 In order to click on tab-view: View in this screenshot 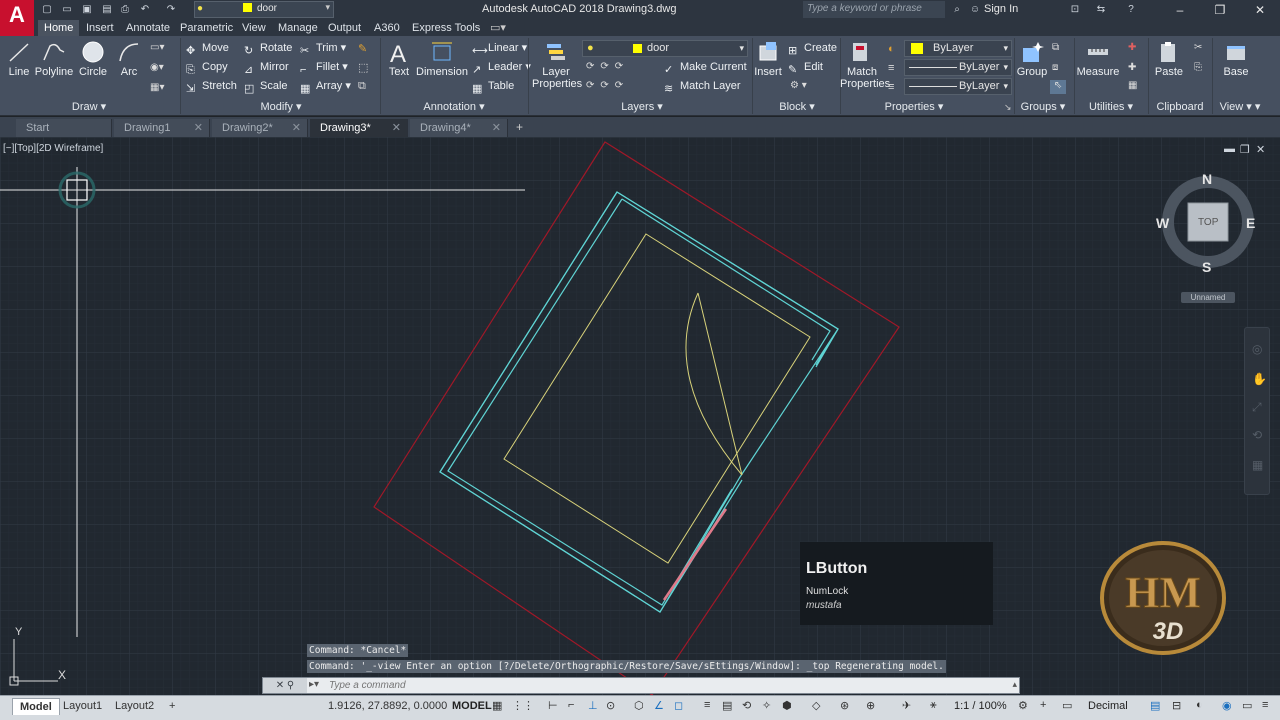, I will do `click(254, 28)`.